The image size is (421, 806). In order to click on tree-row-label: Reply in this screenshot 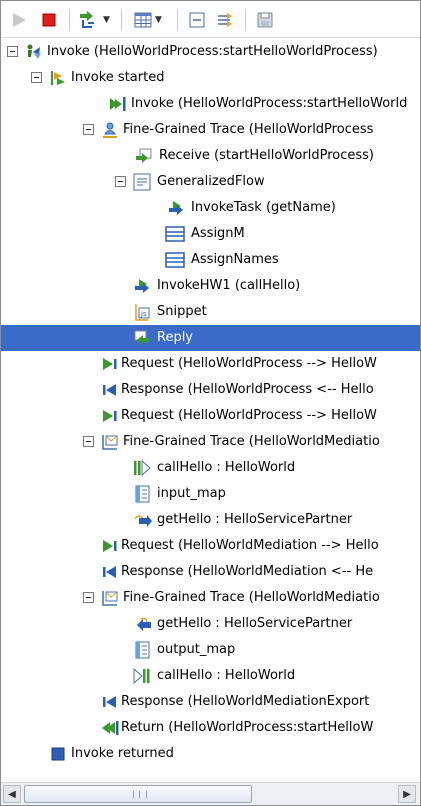, I will do `click(175, 337)`.